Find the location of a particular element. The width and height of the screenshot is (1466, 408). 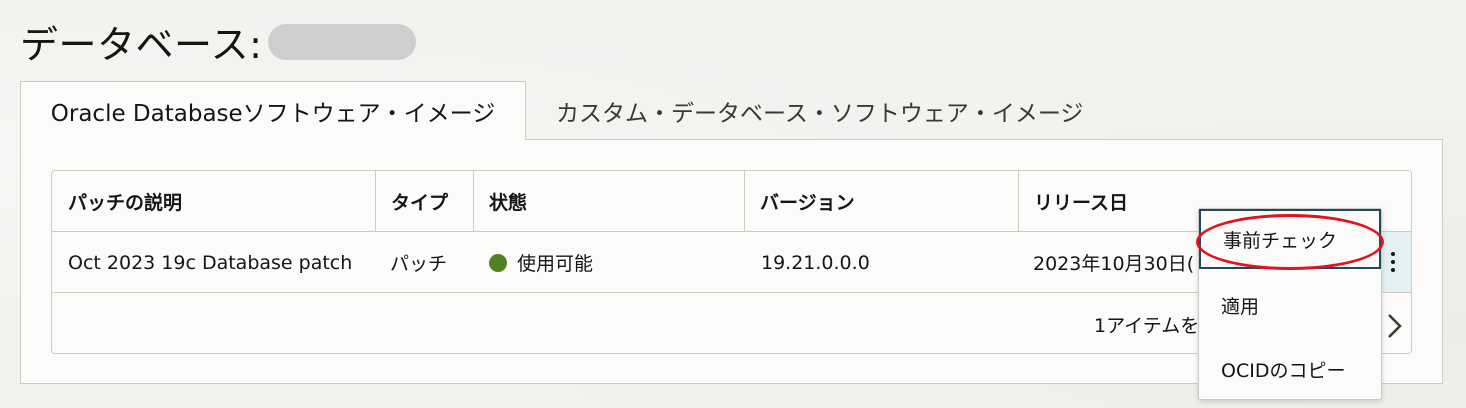

menu-item-apply: 適用 is located at coordinates (1290, 305).